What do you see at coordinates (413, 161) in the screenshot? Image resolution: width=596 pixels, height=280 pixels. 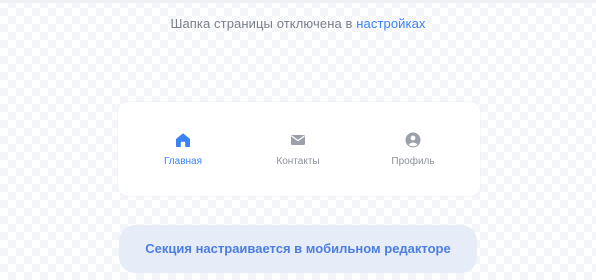 I see `tab-profile-label: Профиль` at bounding box center [413, 161].